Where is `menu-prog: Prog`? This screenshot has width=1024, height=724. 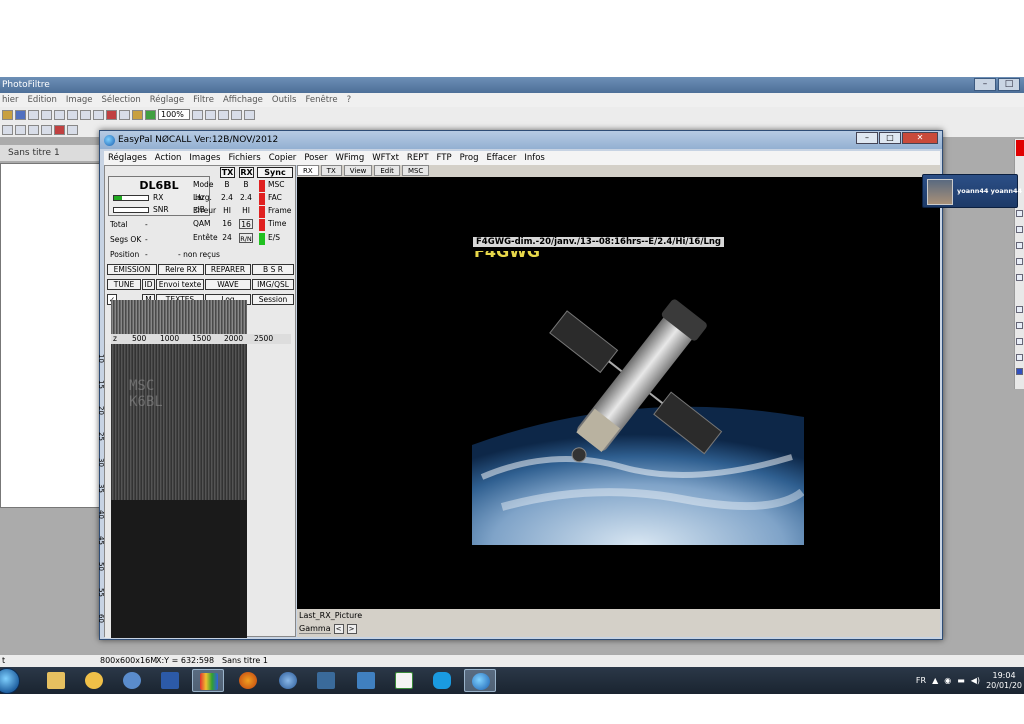 menu-prog: Prog is located at coordinates (469, 158).